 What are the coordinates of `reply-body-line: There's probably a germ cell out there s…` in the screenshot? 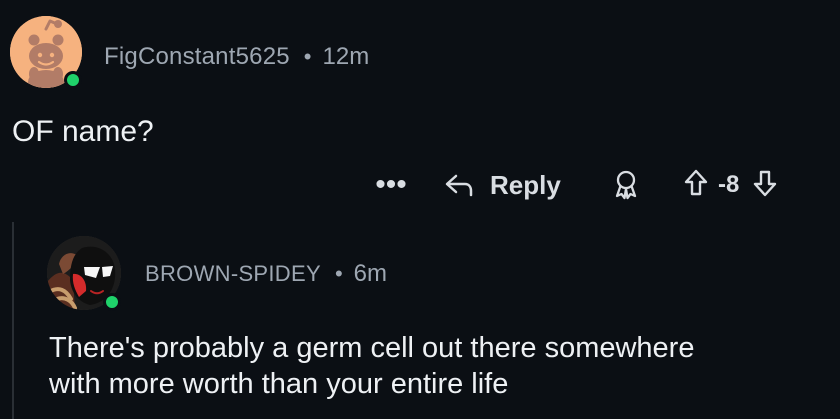 It's located at (372, 348).